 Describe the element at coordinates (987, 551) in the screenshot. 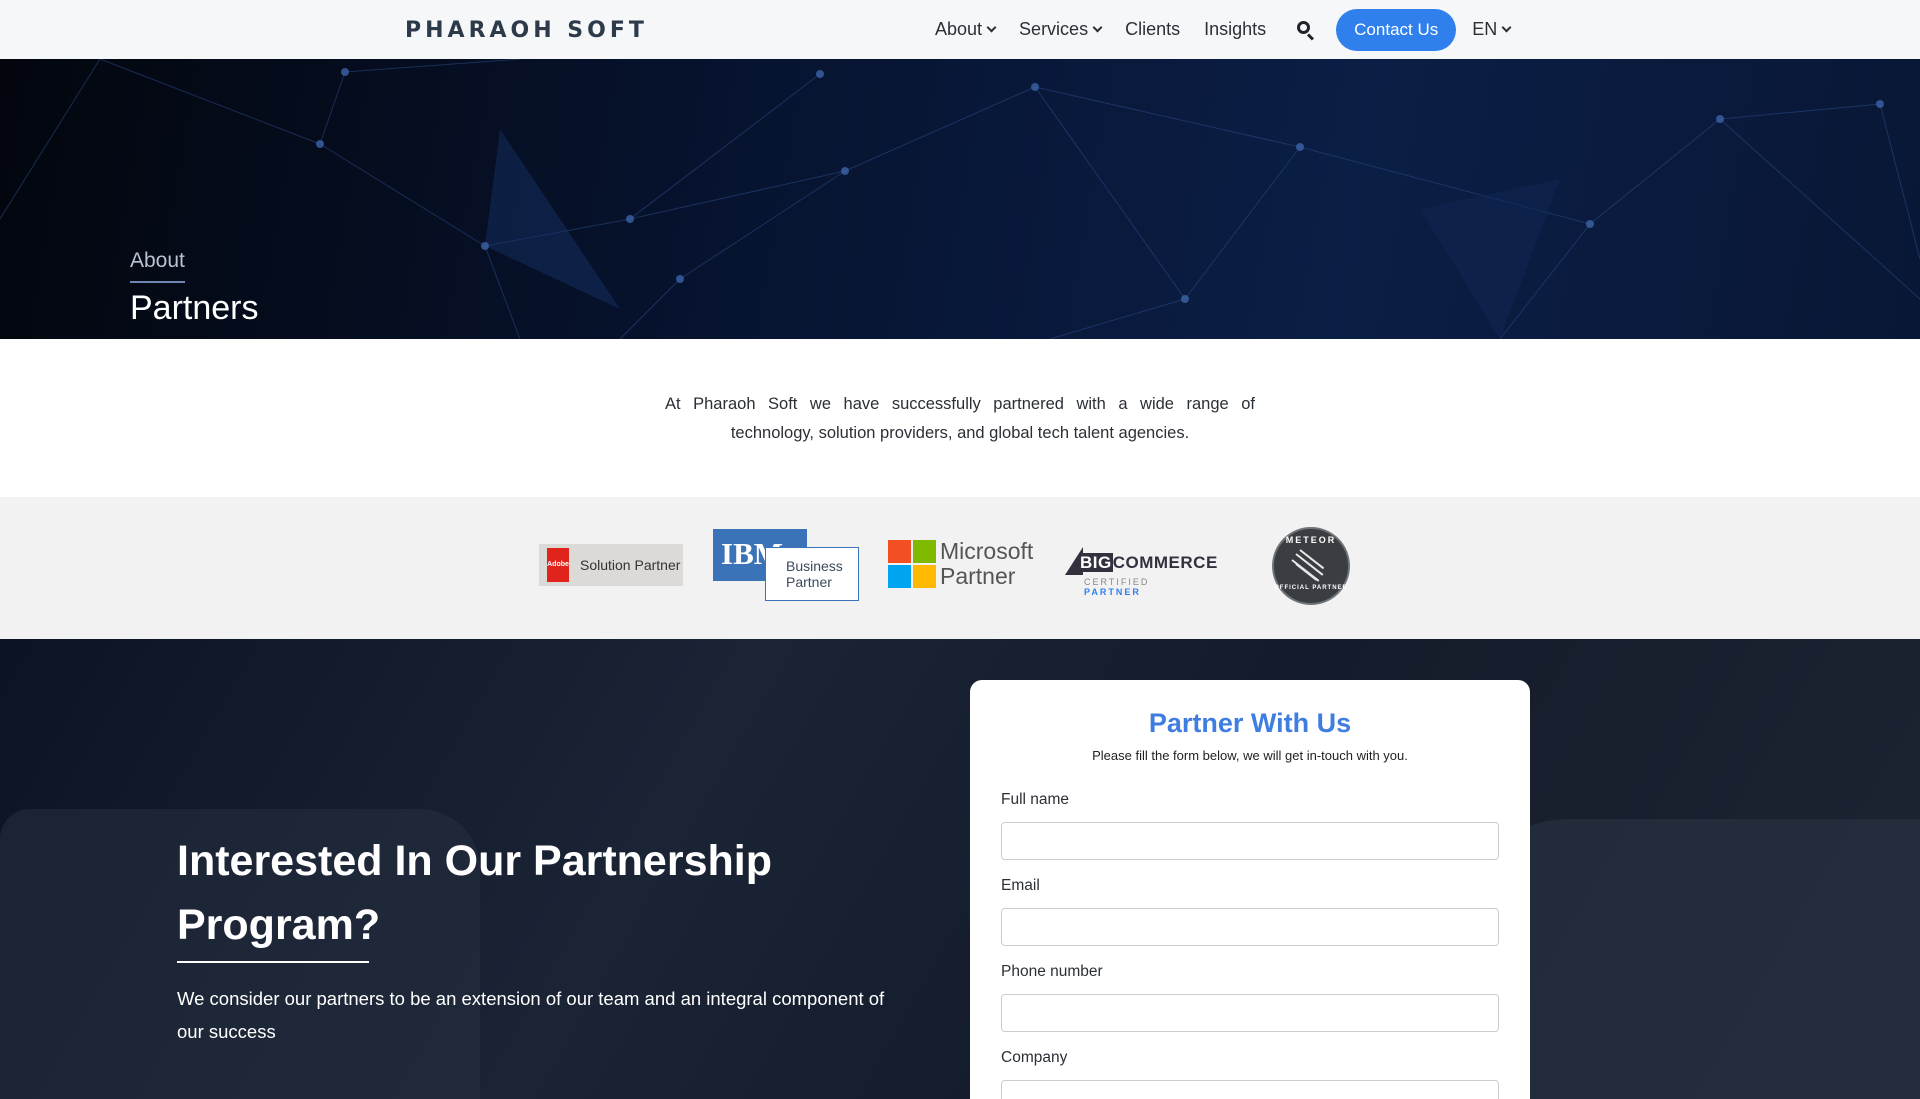

I see `microsoft-line1: Microsoft` at that location.